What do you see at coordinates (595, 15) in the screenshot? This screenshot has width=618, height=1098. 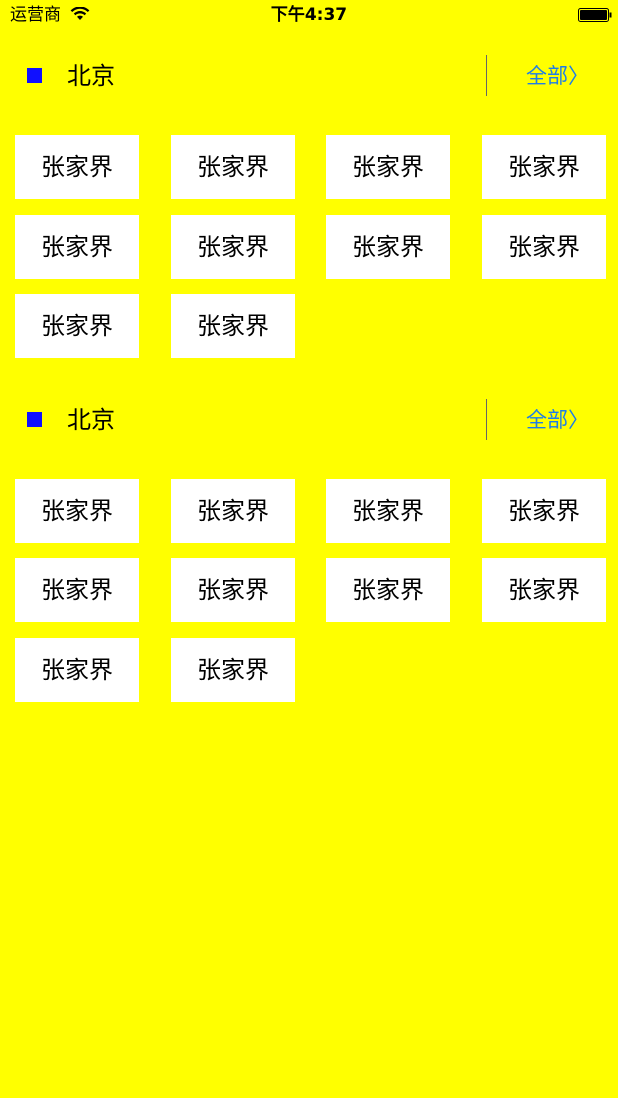 I see `battery-icon` at bounding box center [595, 15].